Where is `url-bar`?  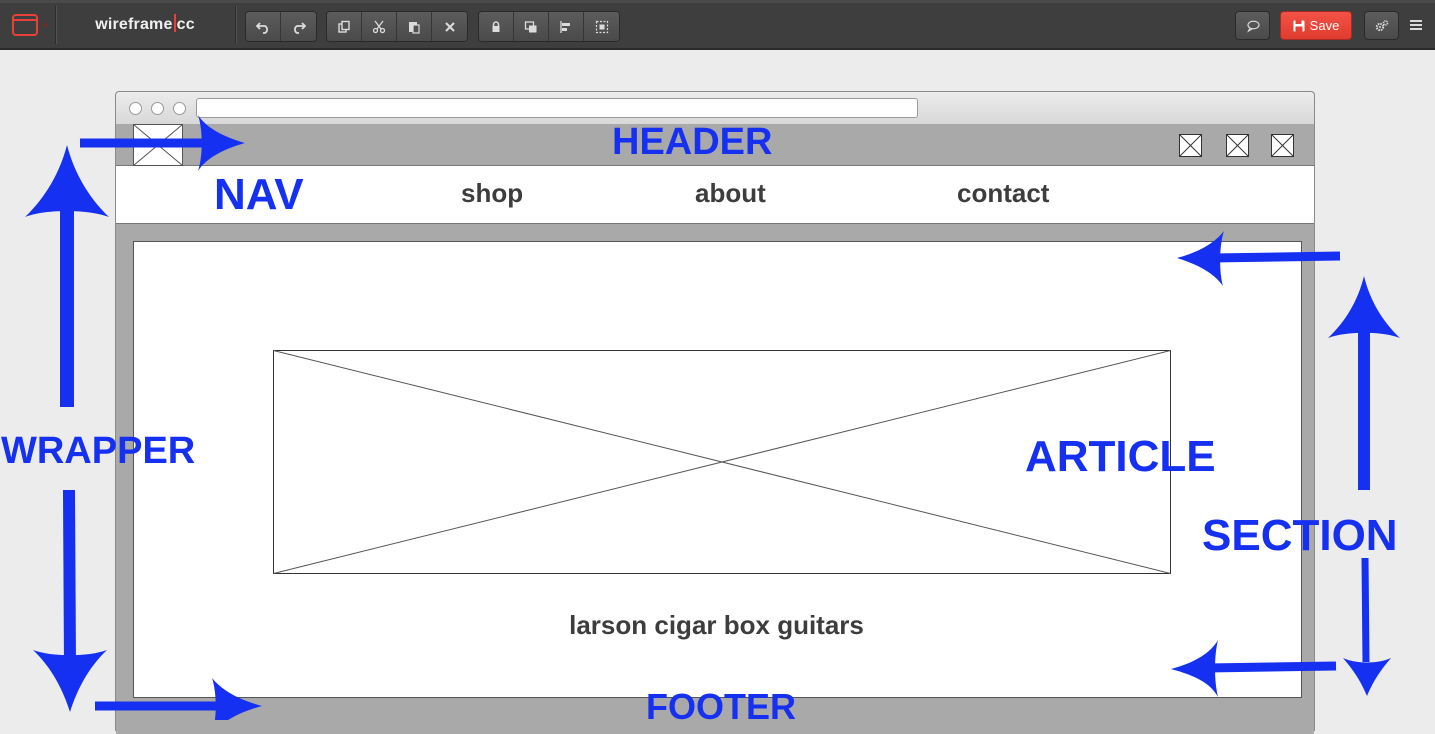
url-bar is located at coordinates (557, 108).